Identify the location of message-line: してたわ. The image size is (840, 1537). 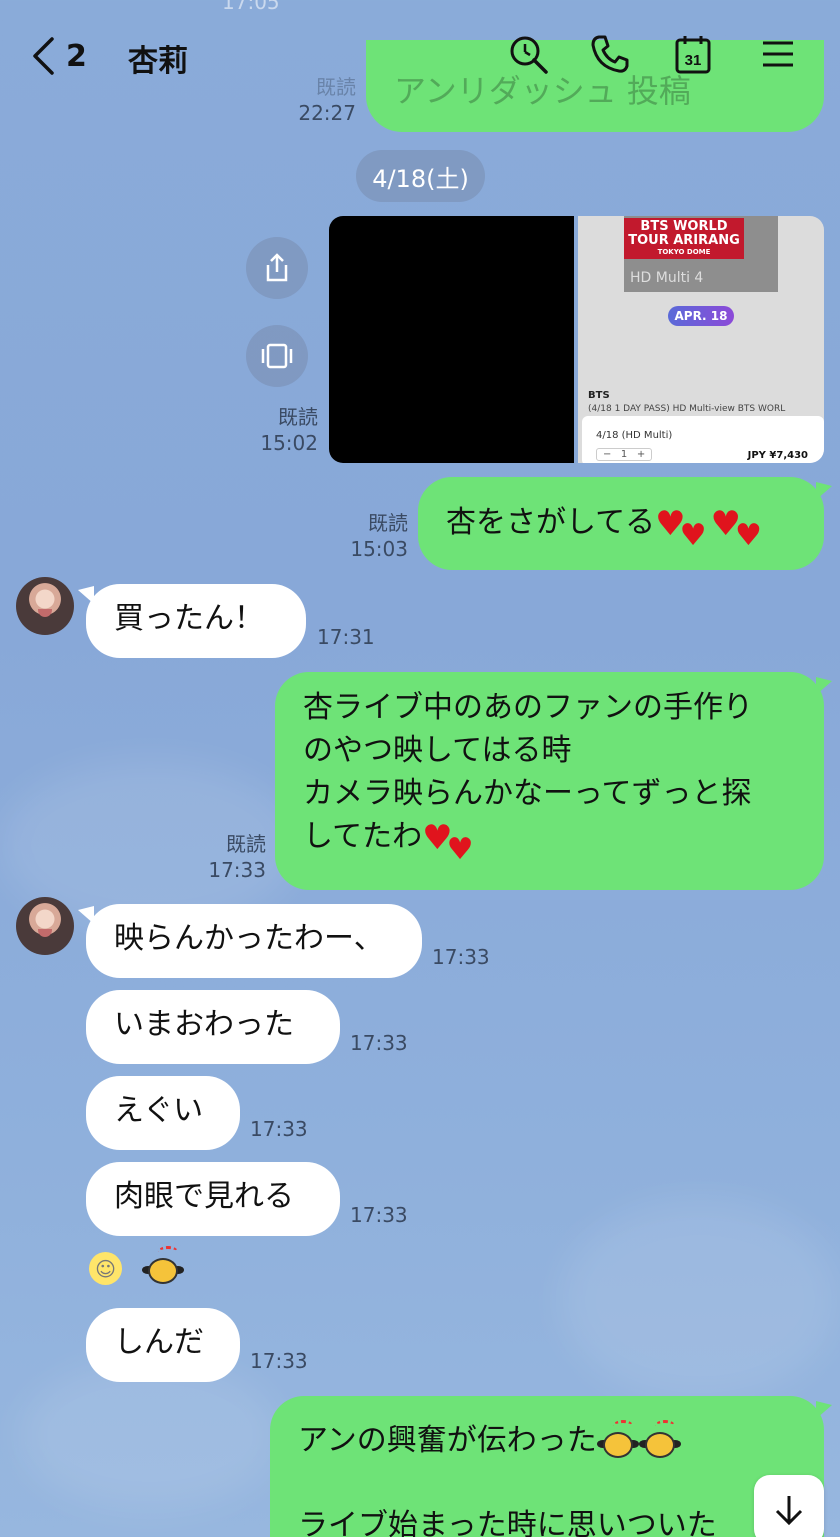
(363, 836).